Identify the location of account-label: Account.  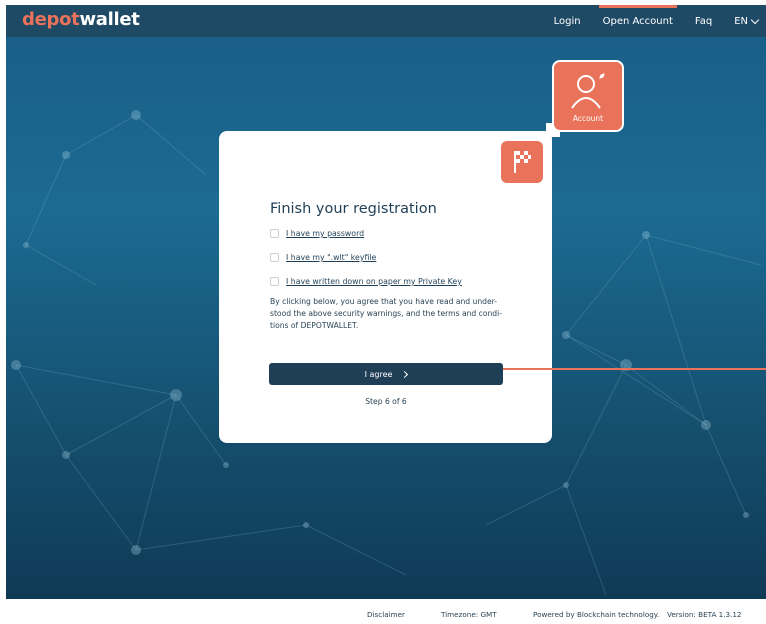
(588, 118).